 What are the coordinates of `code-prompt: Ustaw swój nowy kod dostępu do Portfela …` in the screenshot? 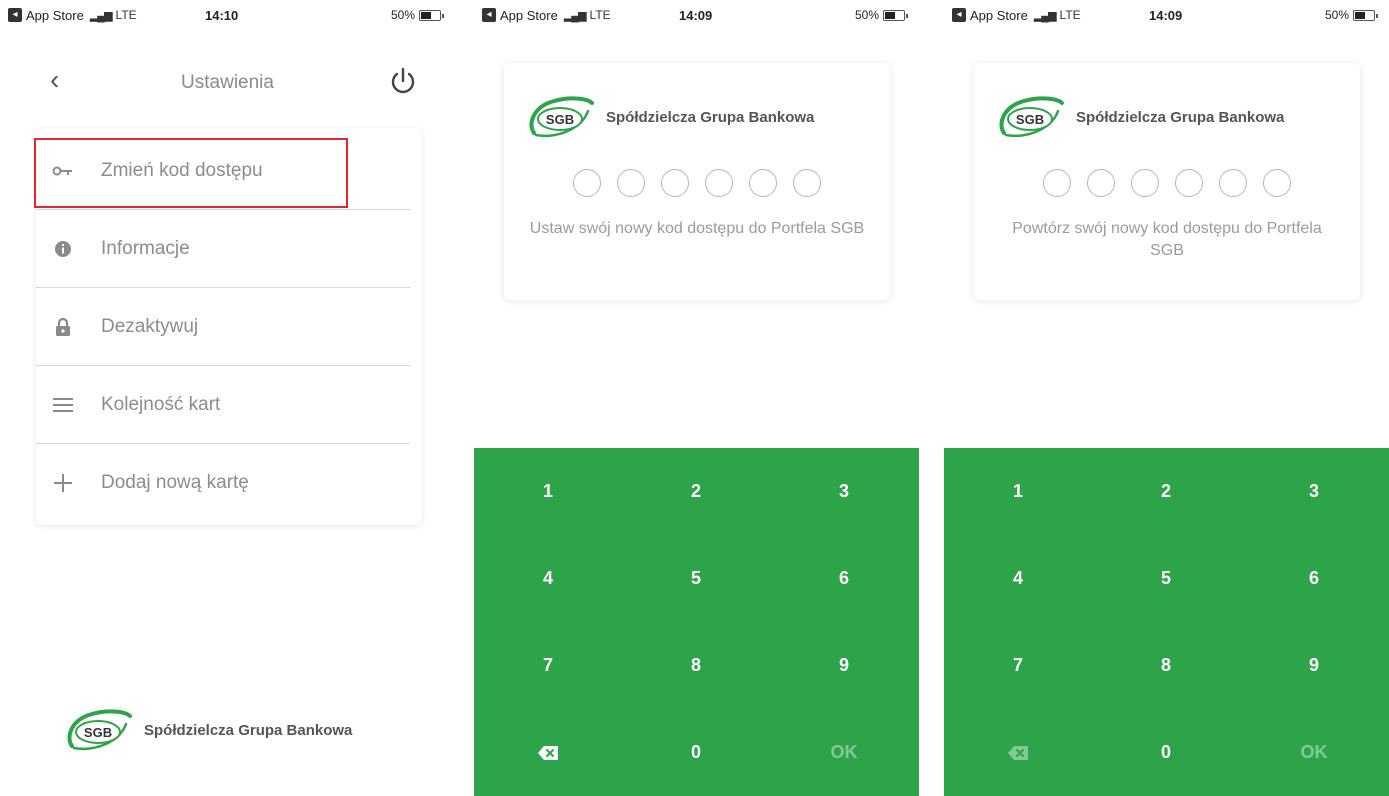 It's located at (697, 228).